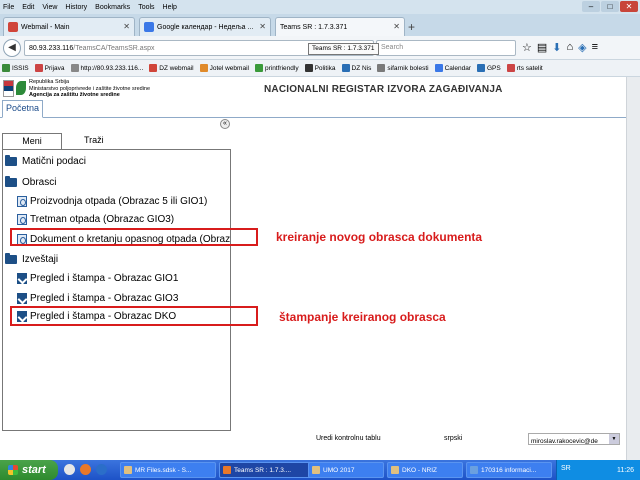  Describe the element at coordinates (12, 48) in the screenshot. I see `back-button: ◀` at that location.